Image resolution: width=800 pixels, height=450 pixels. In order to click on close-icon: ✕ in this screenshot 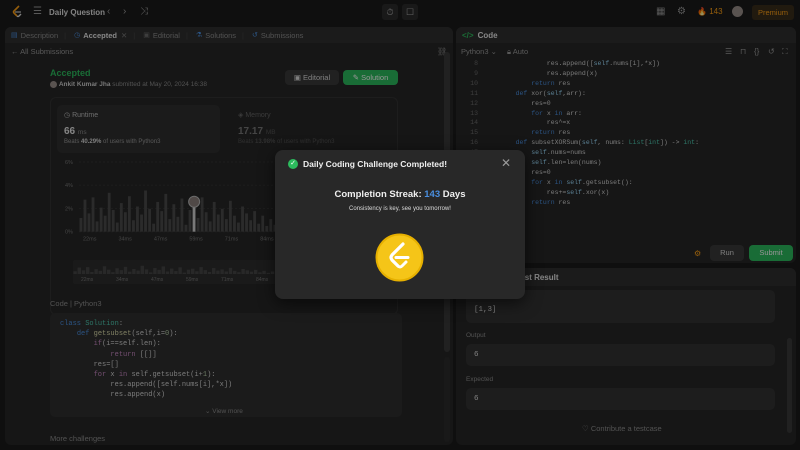, I will do `click(506, 163)`.